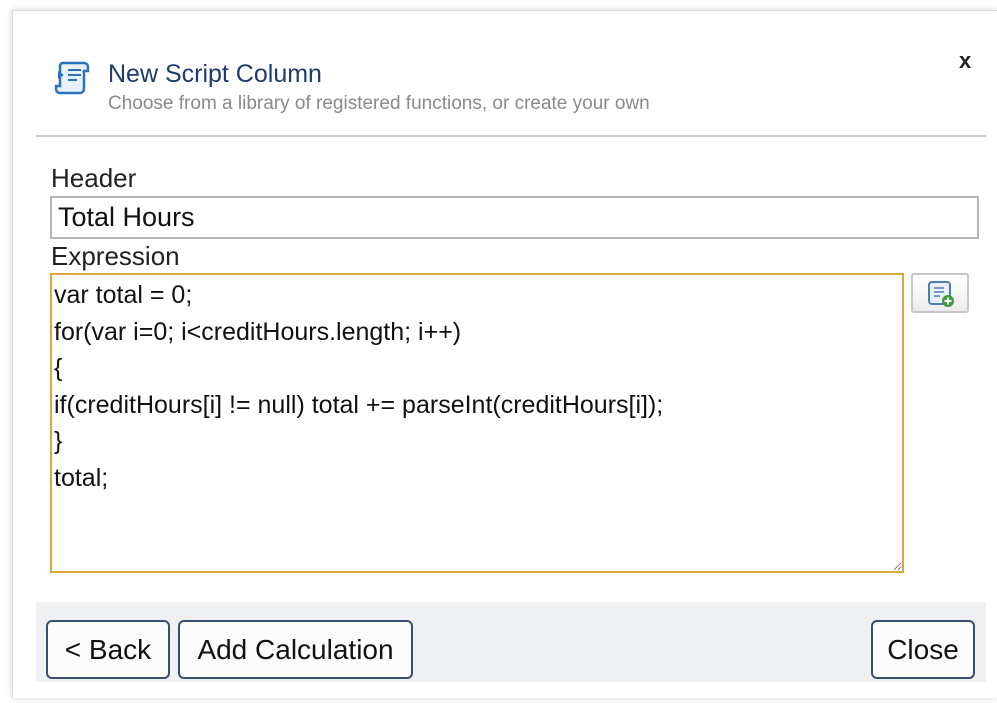 Image resolution: width=997 pixels, height=703 pixels. Describe the element at coordinates (74, 77) in the screenshot. I see `script-icon` at that location.